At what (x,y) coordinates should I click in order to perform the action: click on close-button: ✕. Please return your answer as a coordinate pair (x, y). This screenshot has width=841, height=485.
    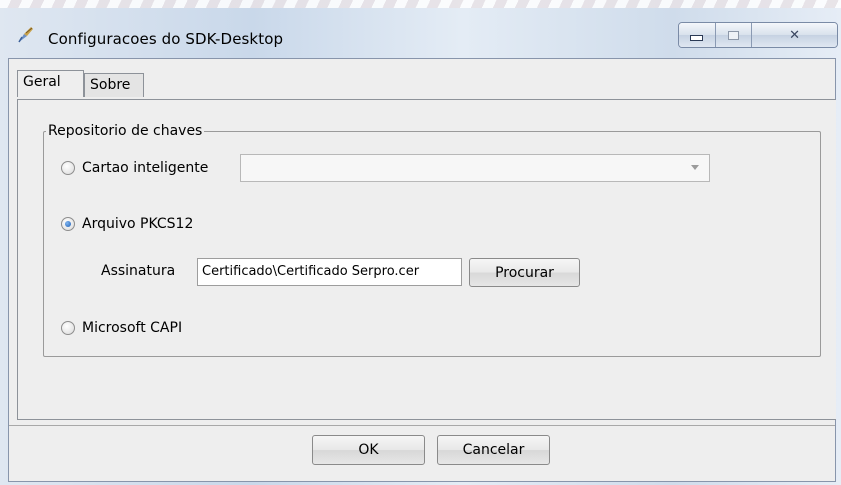
    Looking at the image, I should click on (794, 35).